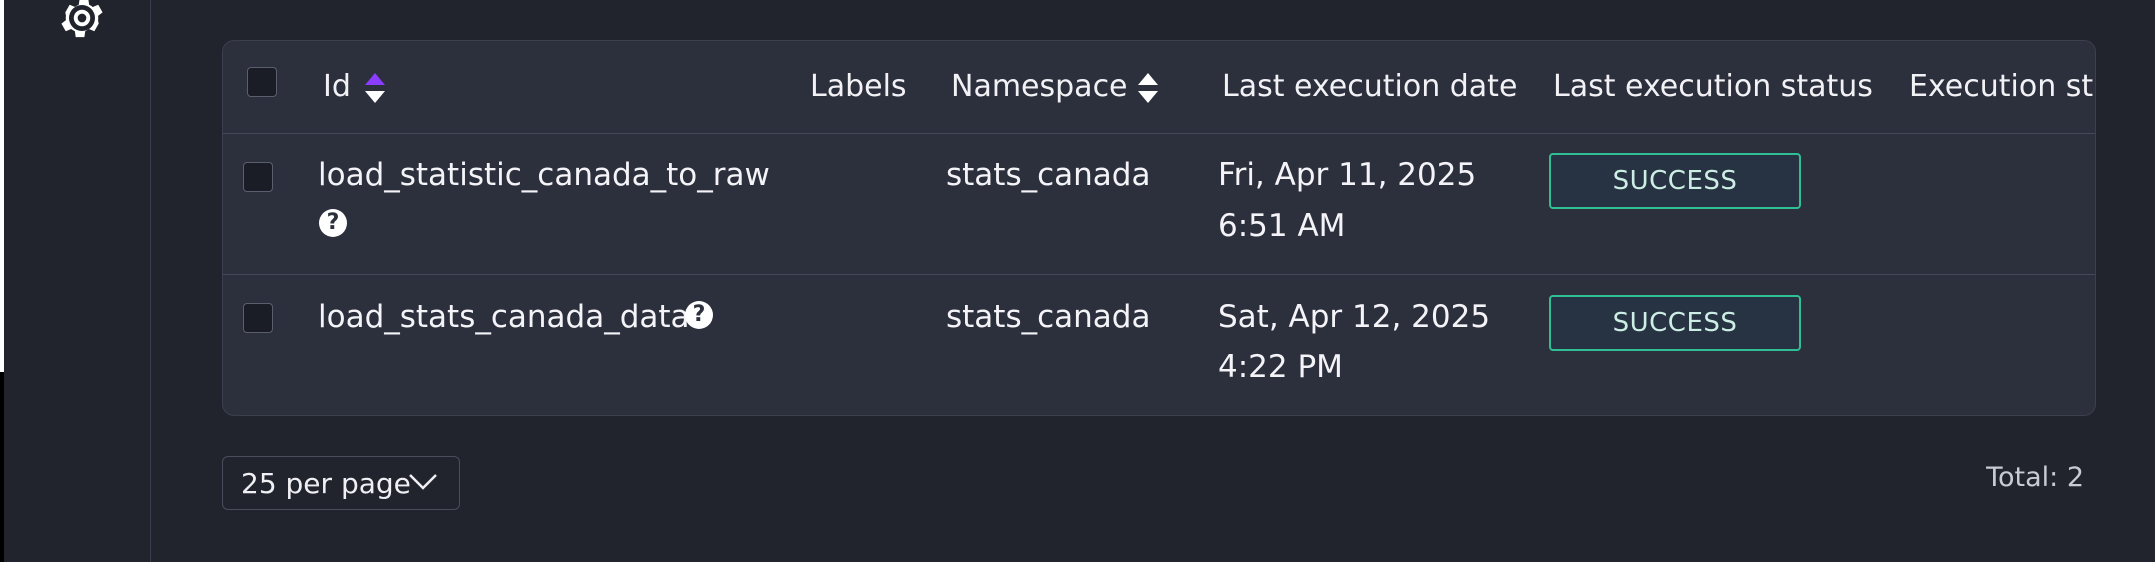  What do you see at coordinates (2001, 86) in the screenshot?
I see `column-header-execution-statistics: Execution st` at bounding box center [2001, 86].